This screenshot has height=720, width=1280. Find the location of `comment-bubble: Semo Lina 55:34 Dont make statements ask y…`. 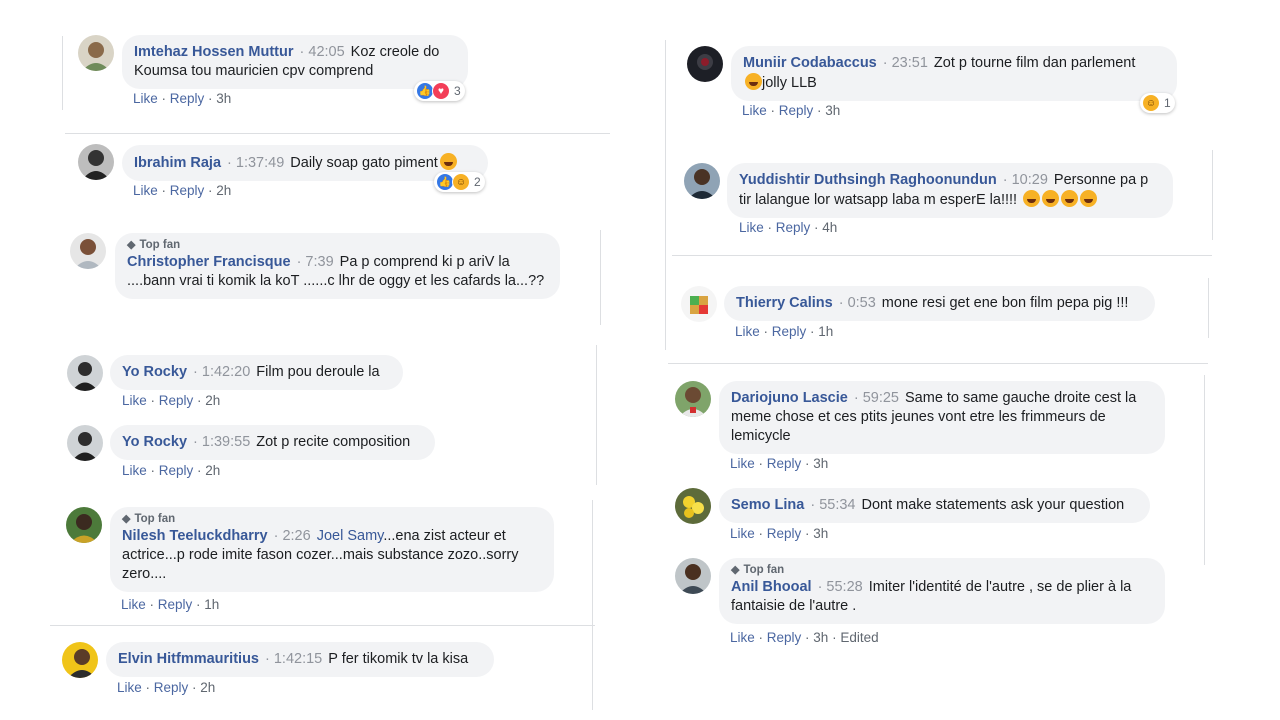

comment-bubble: Semo Lina 55:34 Dont make statements ask y… is located at coordinates (934, 505).